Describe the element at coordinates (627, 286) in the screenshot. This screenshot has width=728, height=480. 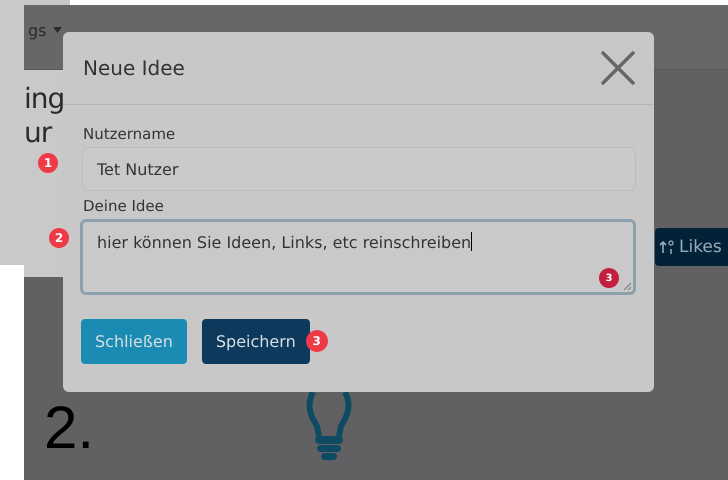
I see `resize-handle-icon` at that location.